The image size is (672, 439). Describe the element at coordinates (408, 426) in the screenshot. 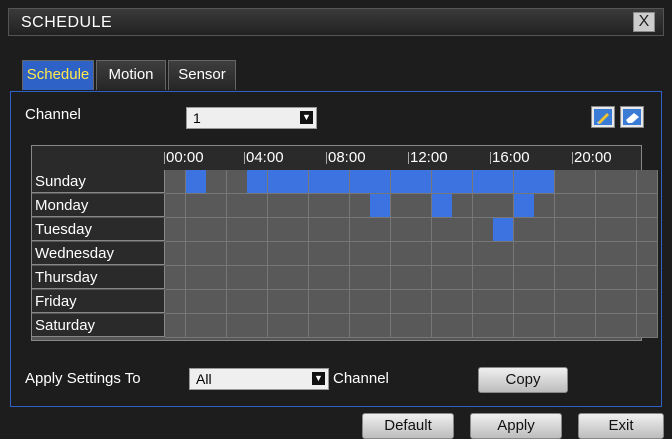

I see `default-button: Default` at that location.